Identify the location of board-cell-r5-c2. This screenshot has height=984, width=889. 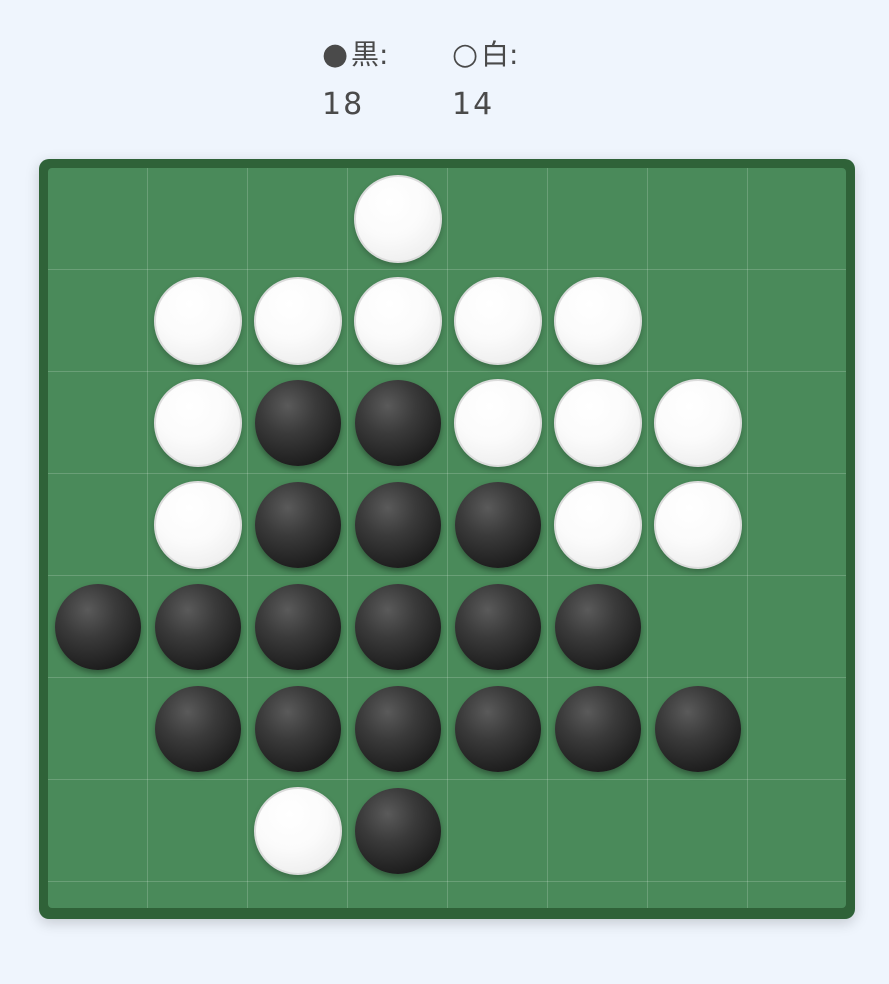
(198, 627).